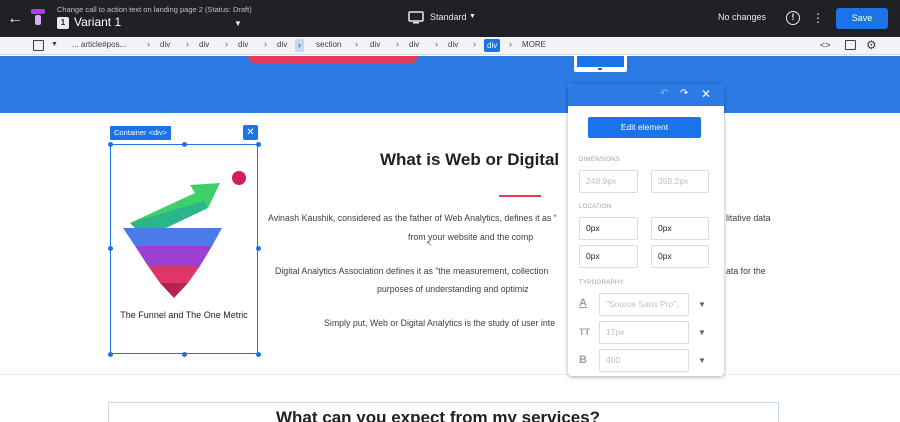  What do you see at coordinates (472, 16) in the screenshot?
I see `device-mode-dropdown-icon: ▼` at bounding box center [472, 16].